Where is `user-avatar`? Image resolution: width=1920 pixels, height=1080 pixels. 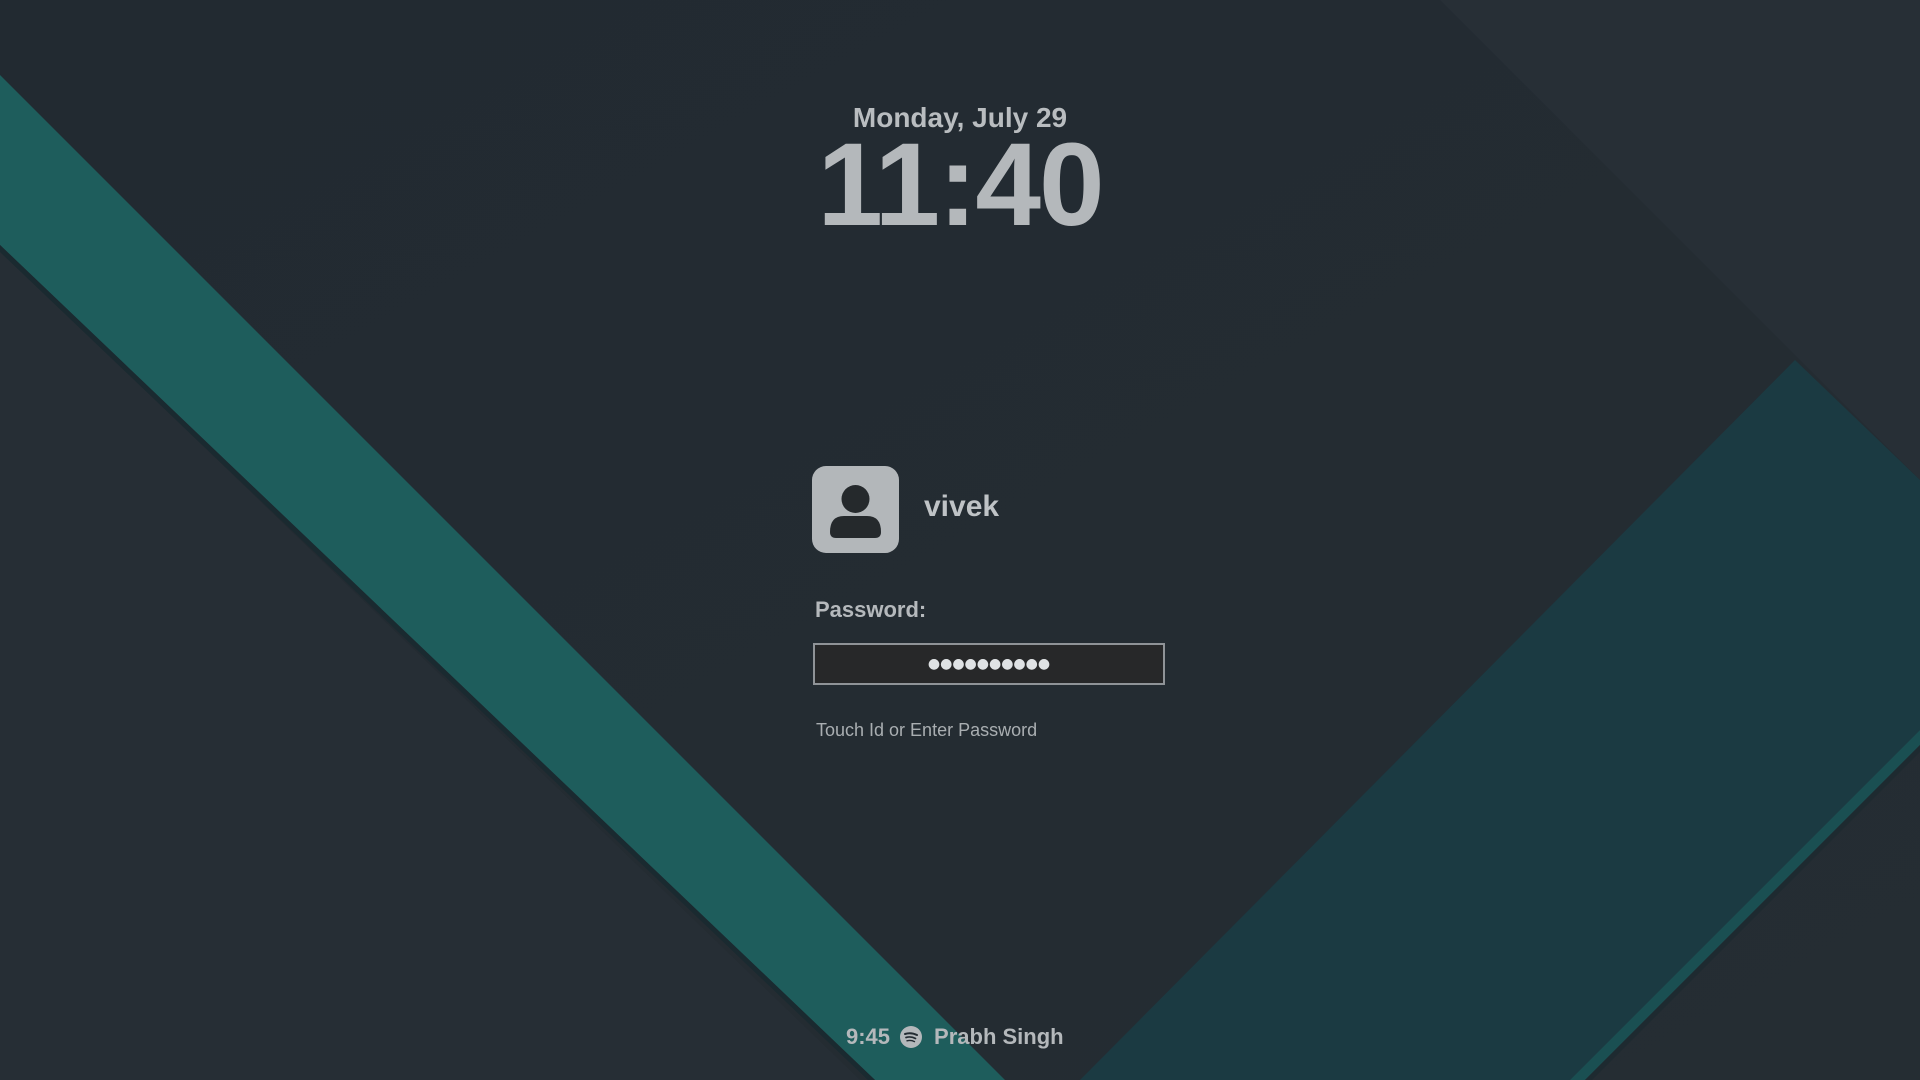 user-avatar is located at coordinates (855, 509).